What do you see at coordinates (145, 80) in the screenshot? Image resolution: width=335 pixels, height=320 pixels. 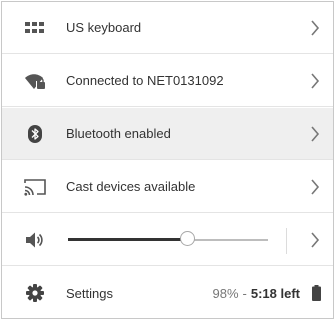 I see `network-label: Connected to NET0131092` at bounding box center [145, 80].